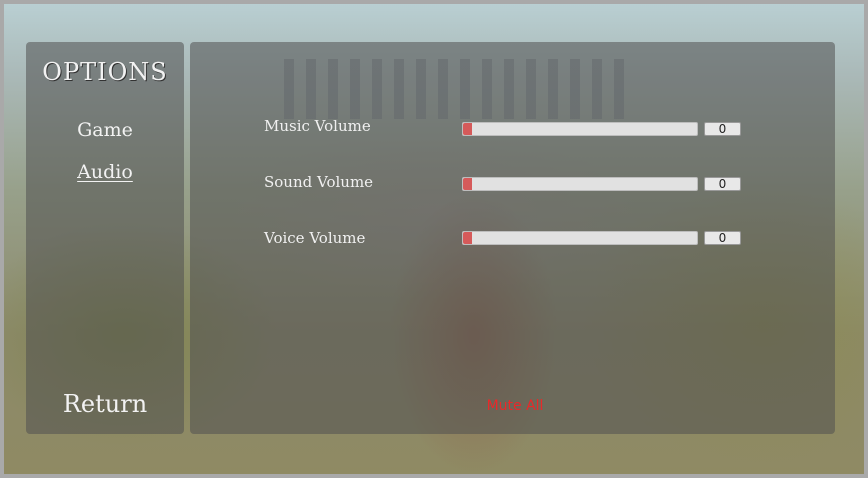 This screenshot has height=478, width=868. Describe the element at coordinates (580, 238) in the screenshot. I see `voice-volume-slider` at that location.